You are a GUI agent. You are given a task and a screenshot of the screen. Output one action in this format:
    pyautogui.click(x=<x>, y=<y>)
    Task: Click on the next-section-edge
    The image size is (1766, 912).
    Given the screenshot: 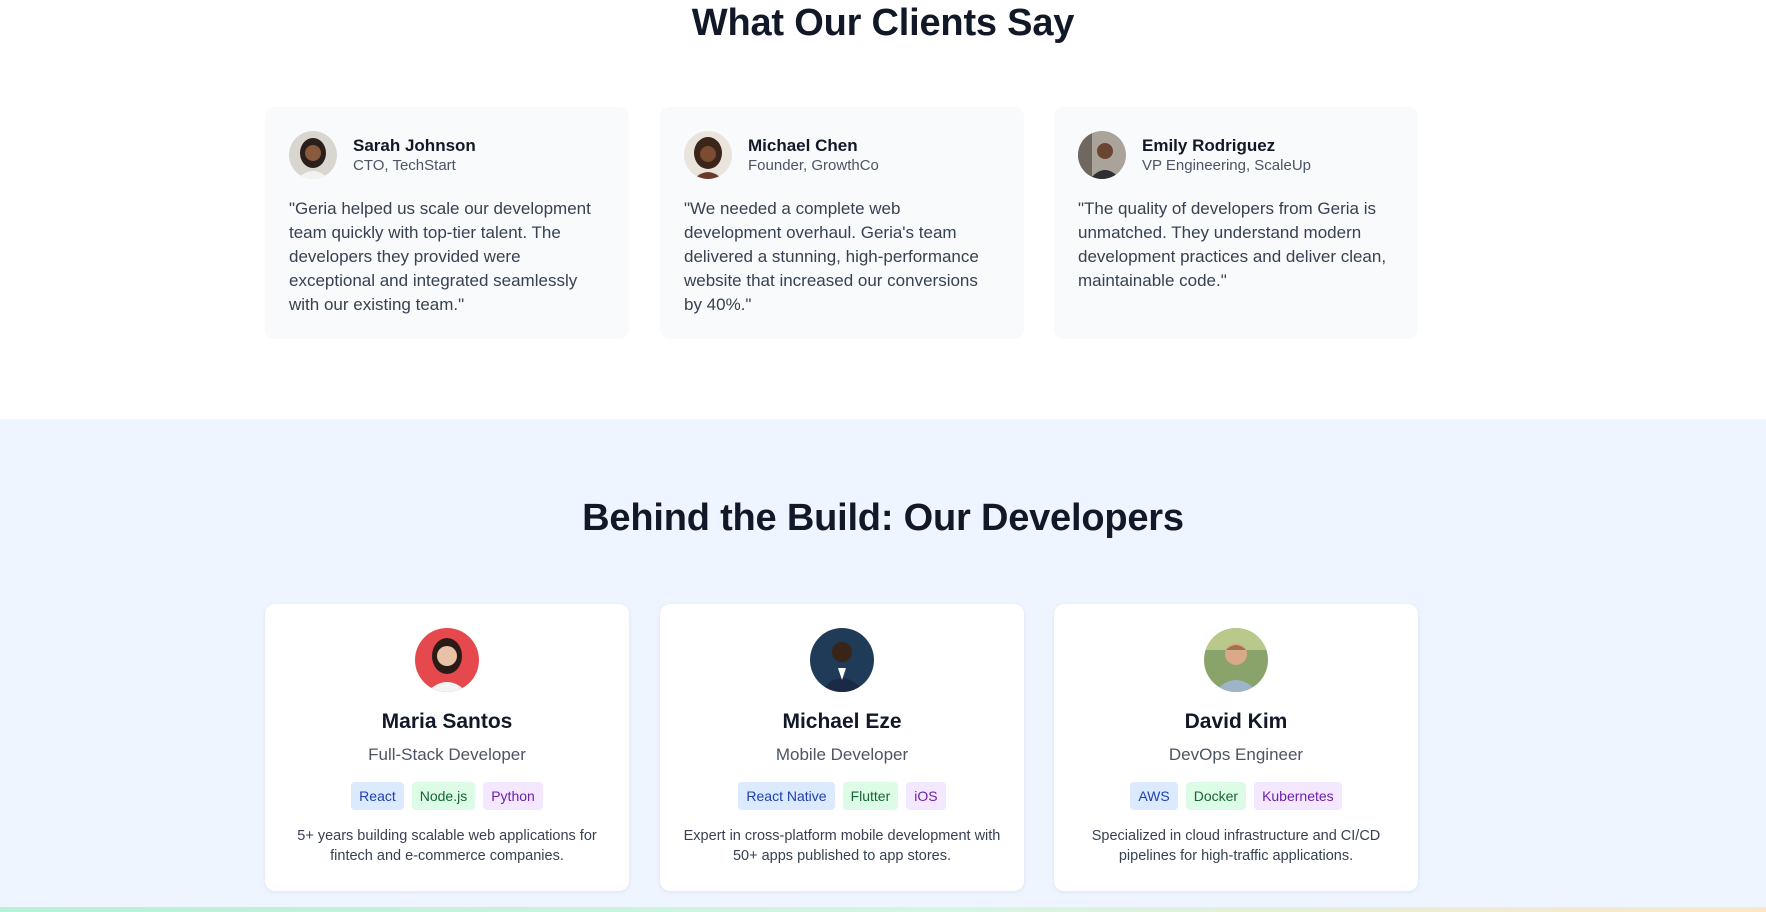 What is the action you would take?
    pyautogui.click(x=883, y=909)
    